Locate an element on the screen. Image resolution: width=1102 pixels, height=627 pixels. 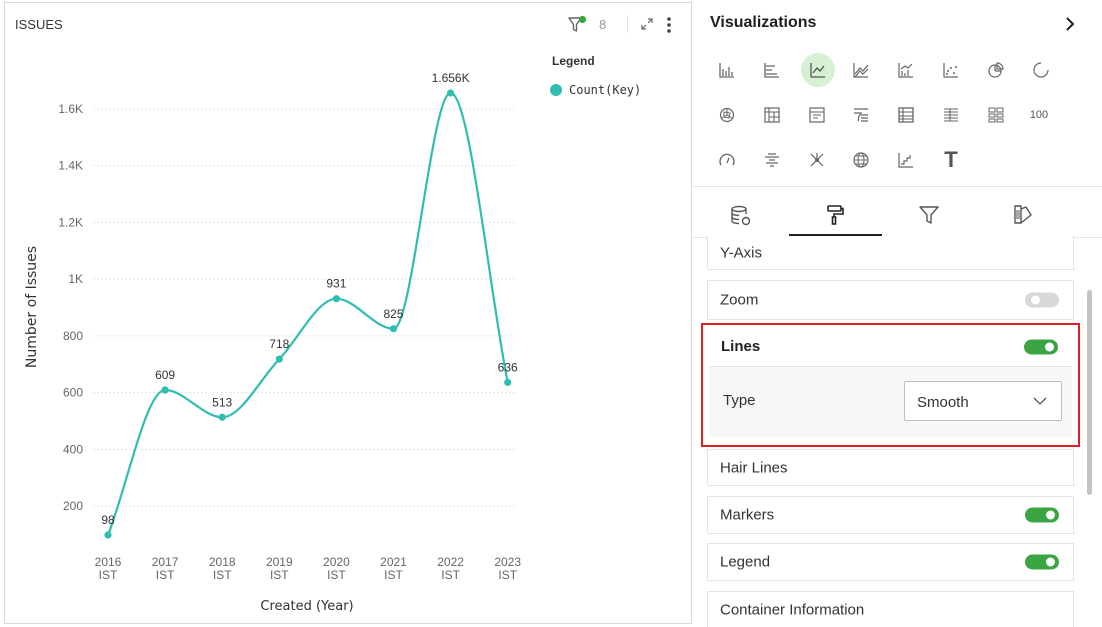
data-label: 513 is located at coordinates (222, 402).